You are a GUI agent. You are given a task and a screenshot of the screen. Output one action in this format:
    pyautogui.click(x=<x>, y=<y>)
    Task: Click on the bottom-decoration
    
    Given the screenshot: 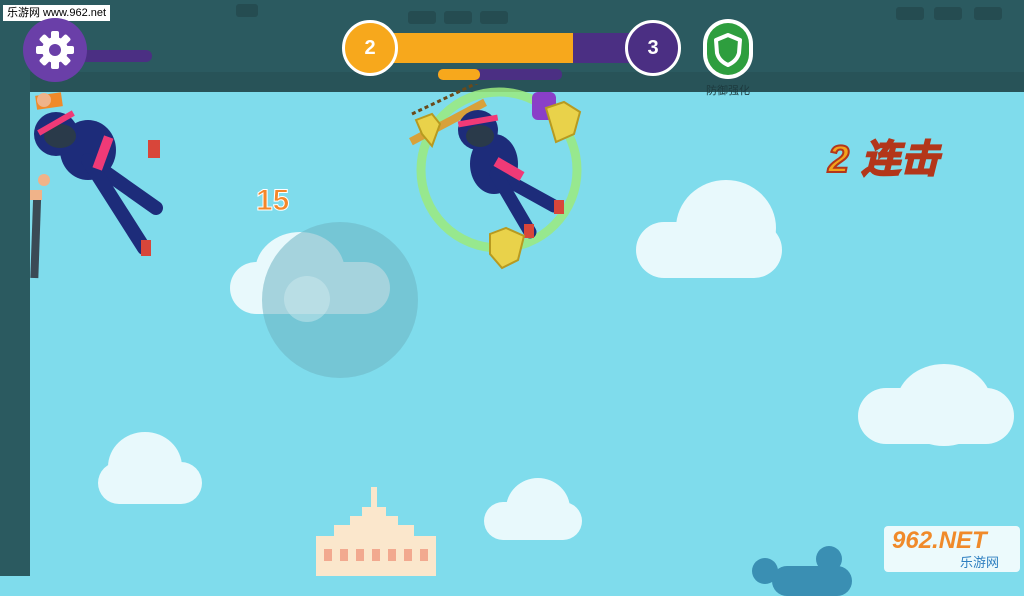 What is the action you would take?
    pyautogui.click(x=812, y=571)
    